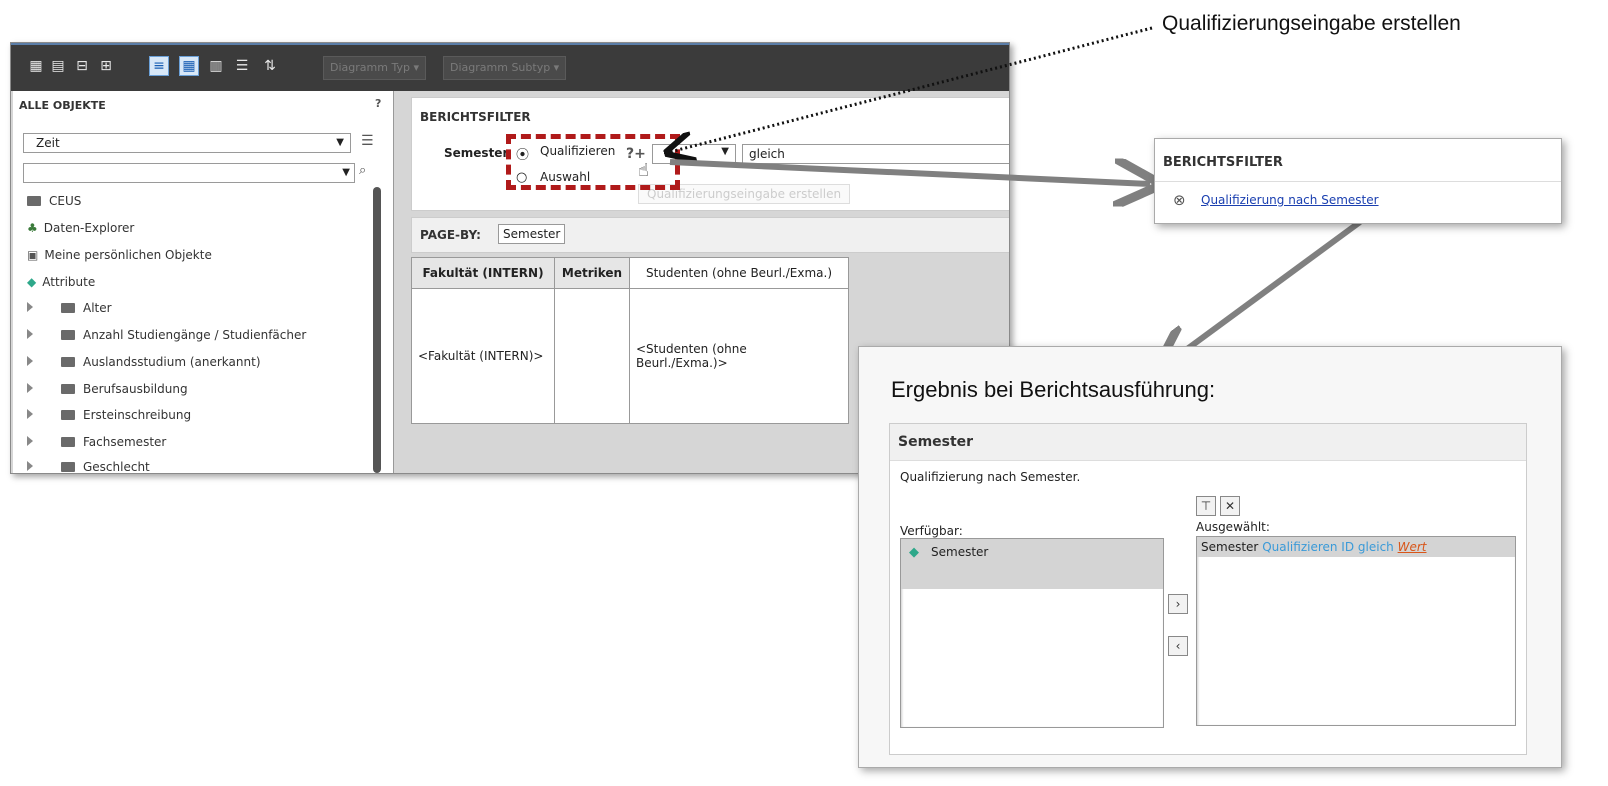 The width and height of the screenshot is (1608, 786). What do you see at coordinates (911, 89) in the screenshot?
I see `dotted-arrow` at bounding box center [911, 89].